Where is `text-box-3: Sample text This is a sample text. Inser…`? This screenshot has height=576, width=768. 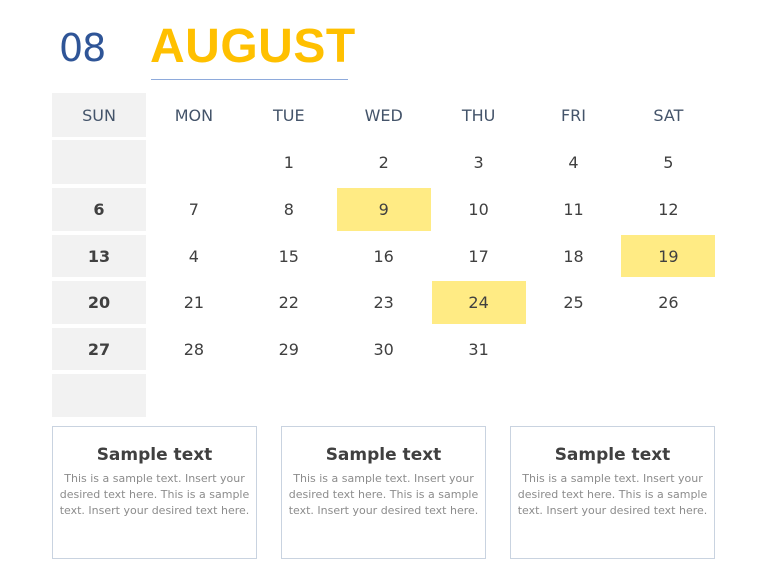 text-box-3: Sample text This is a sample text. Inser… is located at coordinates (612, 492).